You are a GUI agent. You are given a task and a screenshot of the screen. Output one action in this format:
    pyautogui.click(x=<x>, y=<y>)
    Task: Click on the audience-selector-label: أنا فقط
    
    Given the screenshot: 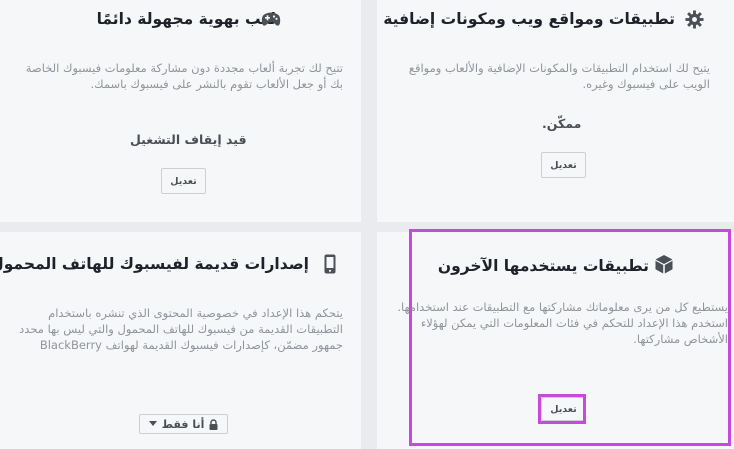 What is the action you would take?
    pyautogui.click(x=183, y=424)
    